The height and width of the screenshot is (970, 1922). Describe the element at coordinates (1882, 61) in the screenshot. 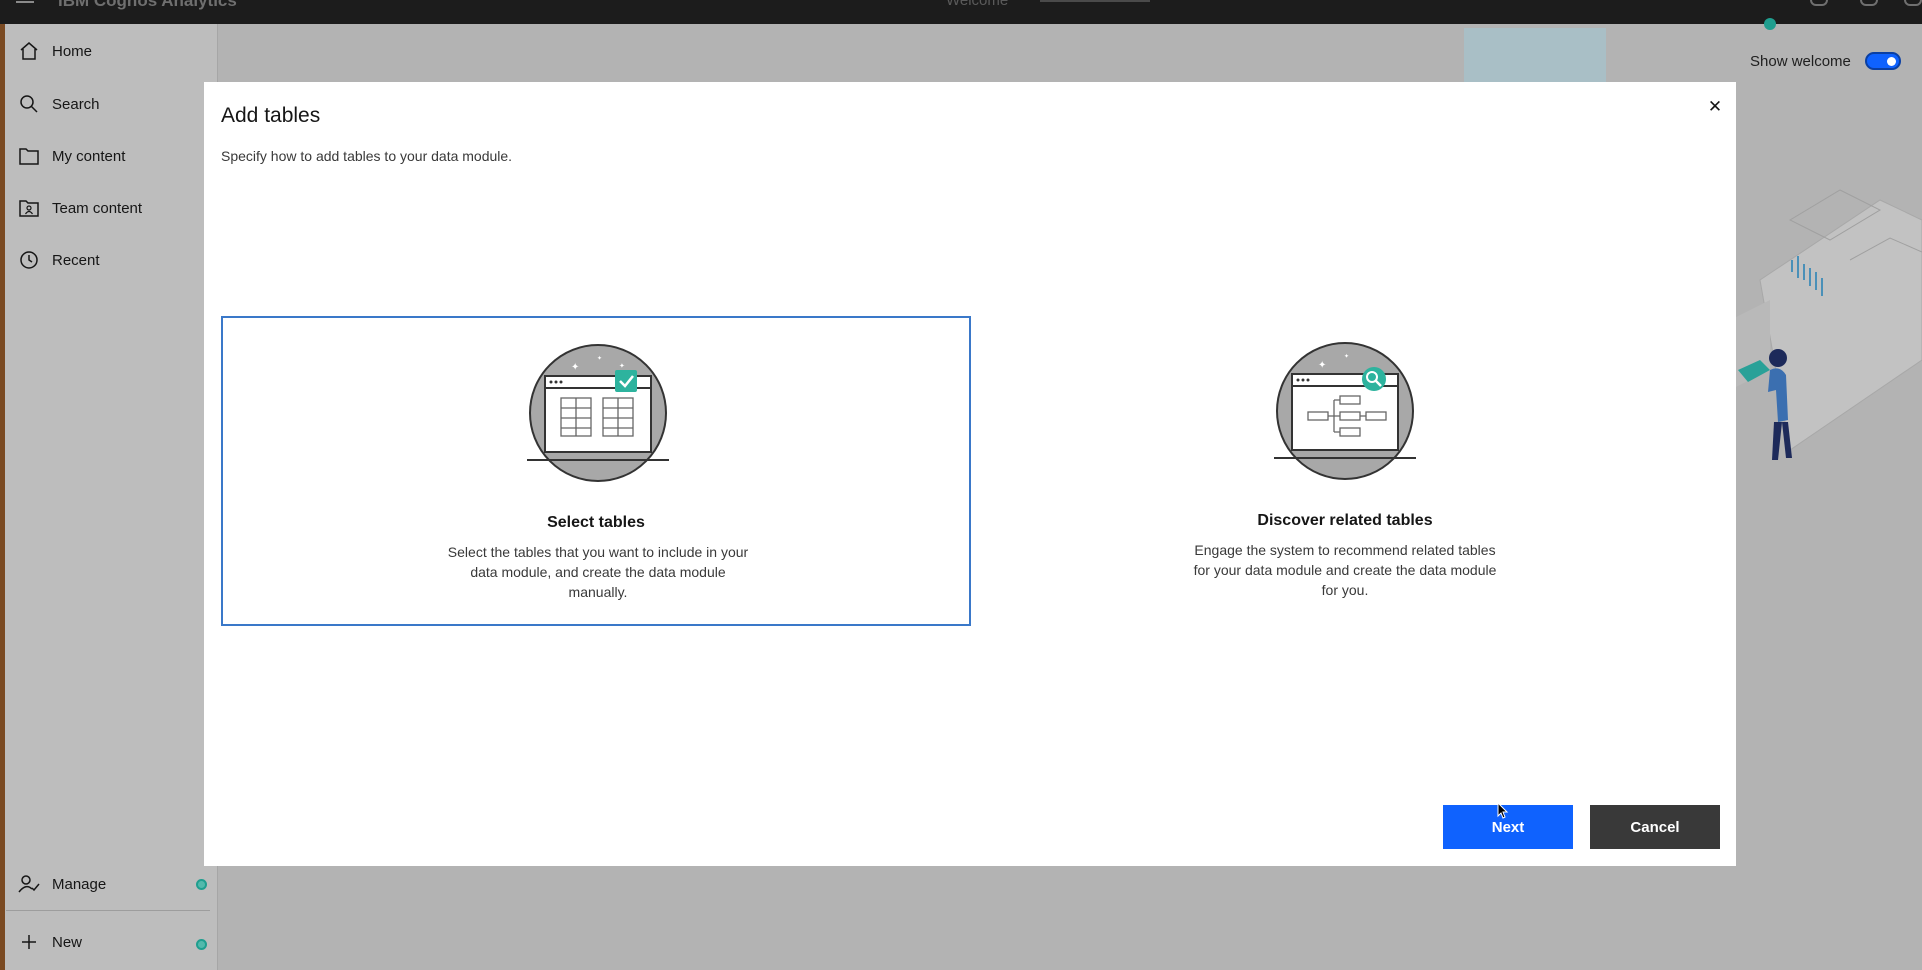

I see `show-welcome-toggle` at that location.